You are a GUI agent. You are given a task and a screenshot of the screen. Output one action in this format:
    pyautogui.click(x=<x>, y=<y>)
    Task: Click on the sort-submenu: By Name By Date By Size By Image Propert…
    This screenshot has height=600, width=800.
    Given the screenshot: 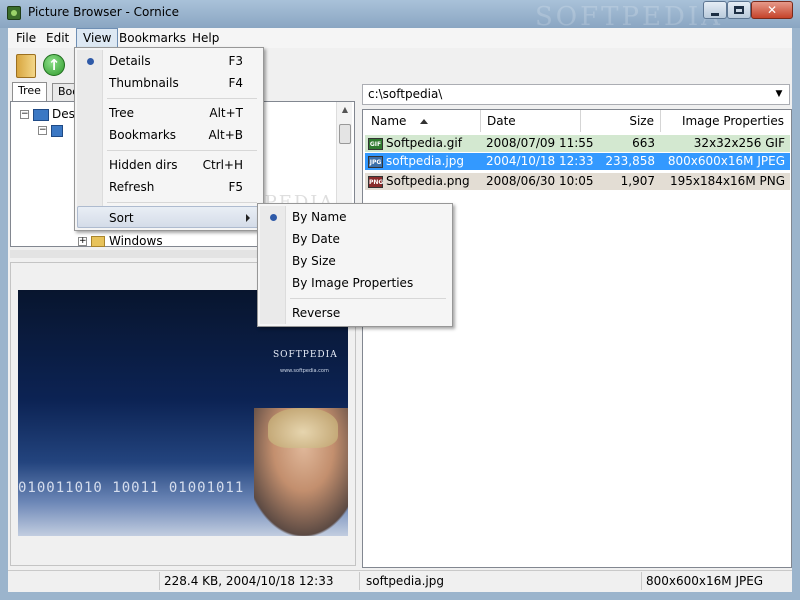 What is the action you would take?
    pyautogui.click(x=355, y=265)
    